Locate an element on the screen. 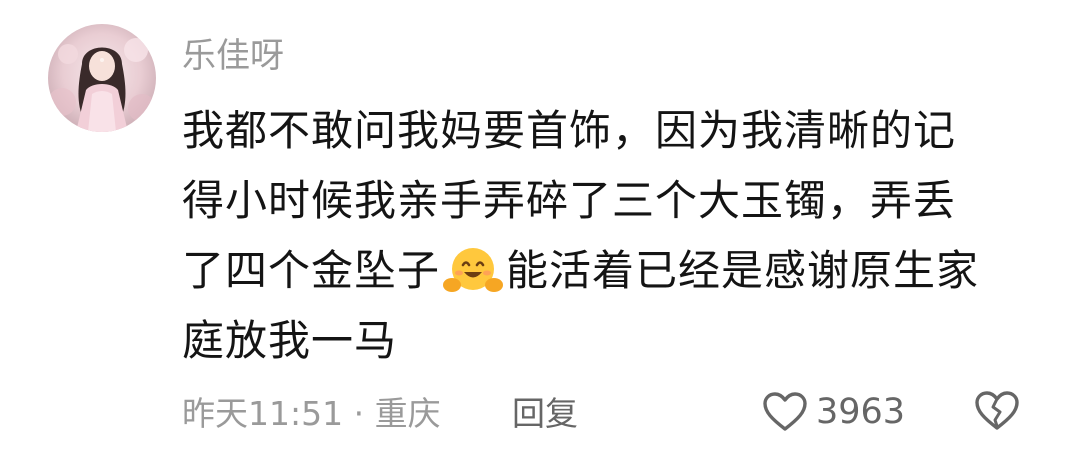 The width and height of the screenshot is (1078, 476). like-button: 3963 is located at coordinates (833, 412).